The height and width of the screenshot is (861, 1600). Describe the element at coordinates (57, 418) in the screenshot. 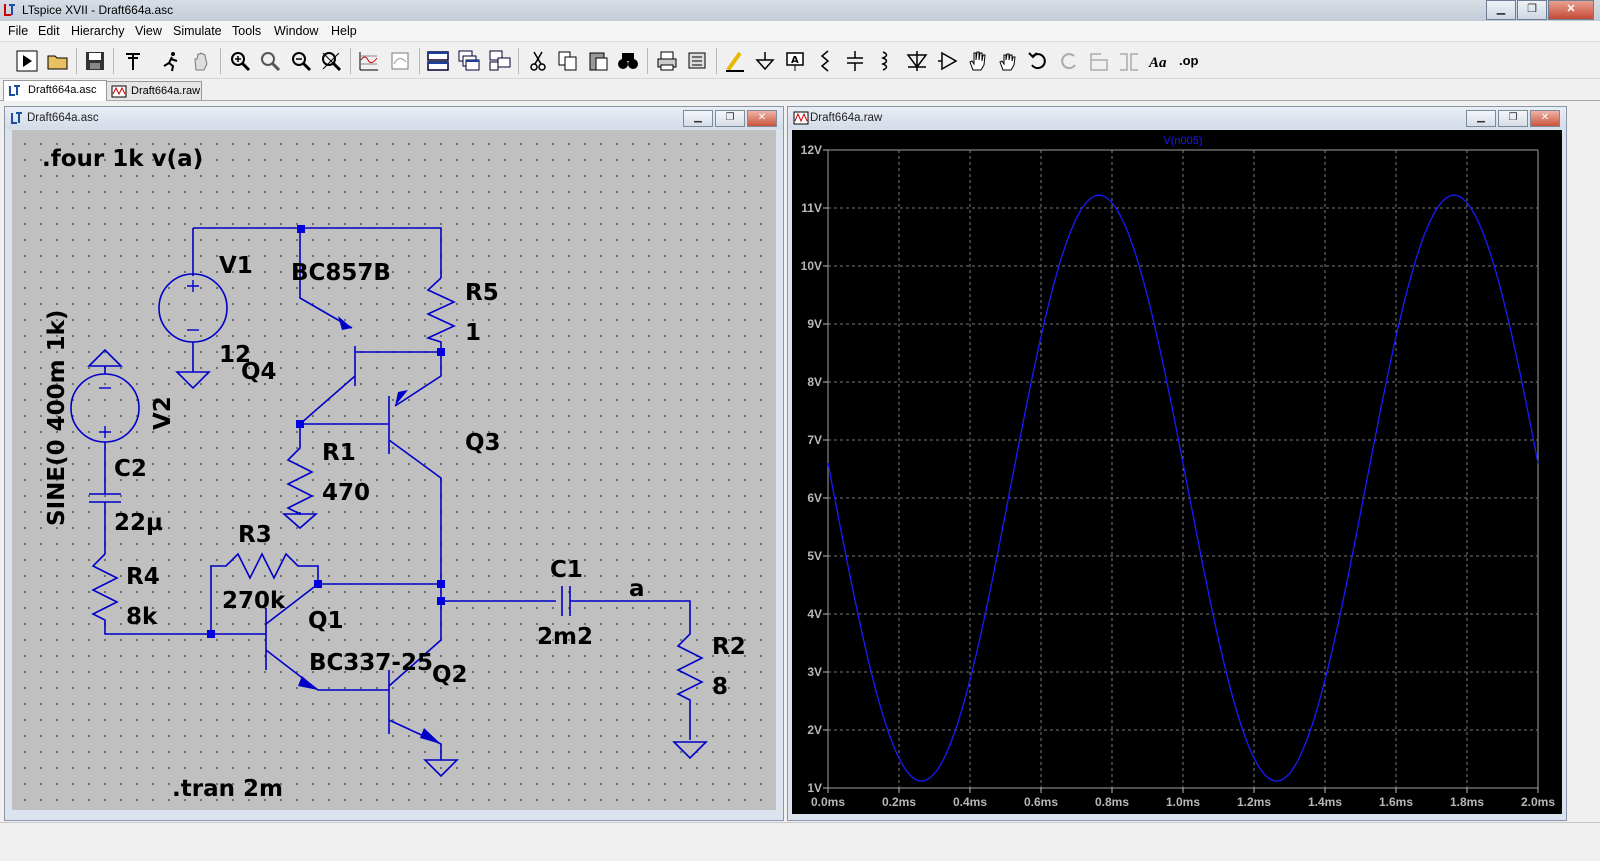

I see `v2-value: SINE(0 400m 1k)` at that location.